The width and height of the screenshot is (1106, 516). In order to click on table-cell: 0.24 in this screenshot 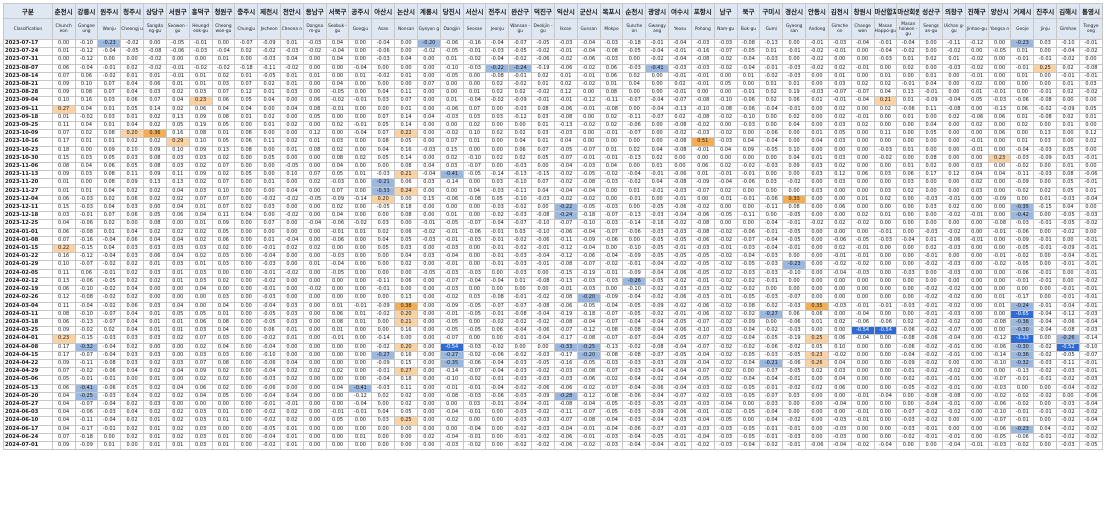, I will do `click(406, 191)`.